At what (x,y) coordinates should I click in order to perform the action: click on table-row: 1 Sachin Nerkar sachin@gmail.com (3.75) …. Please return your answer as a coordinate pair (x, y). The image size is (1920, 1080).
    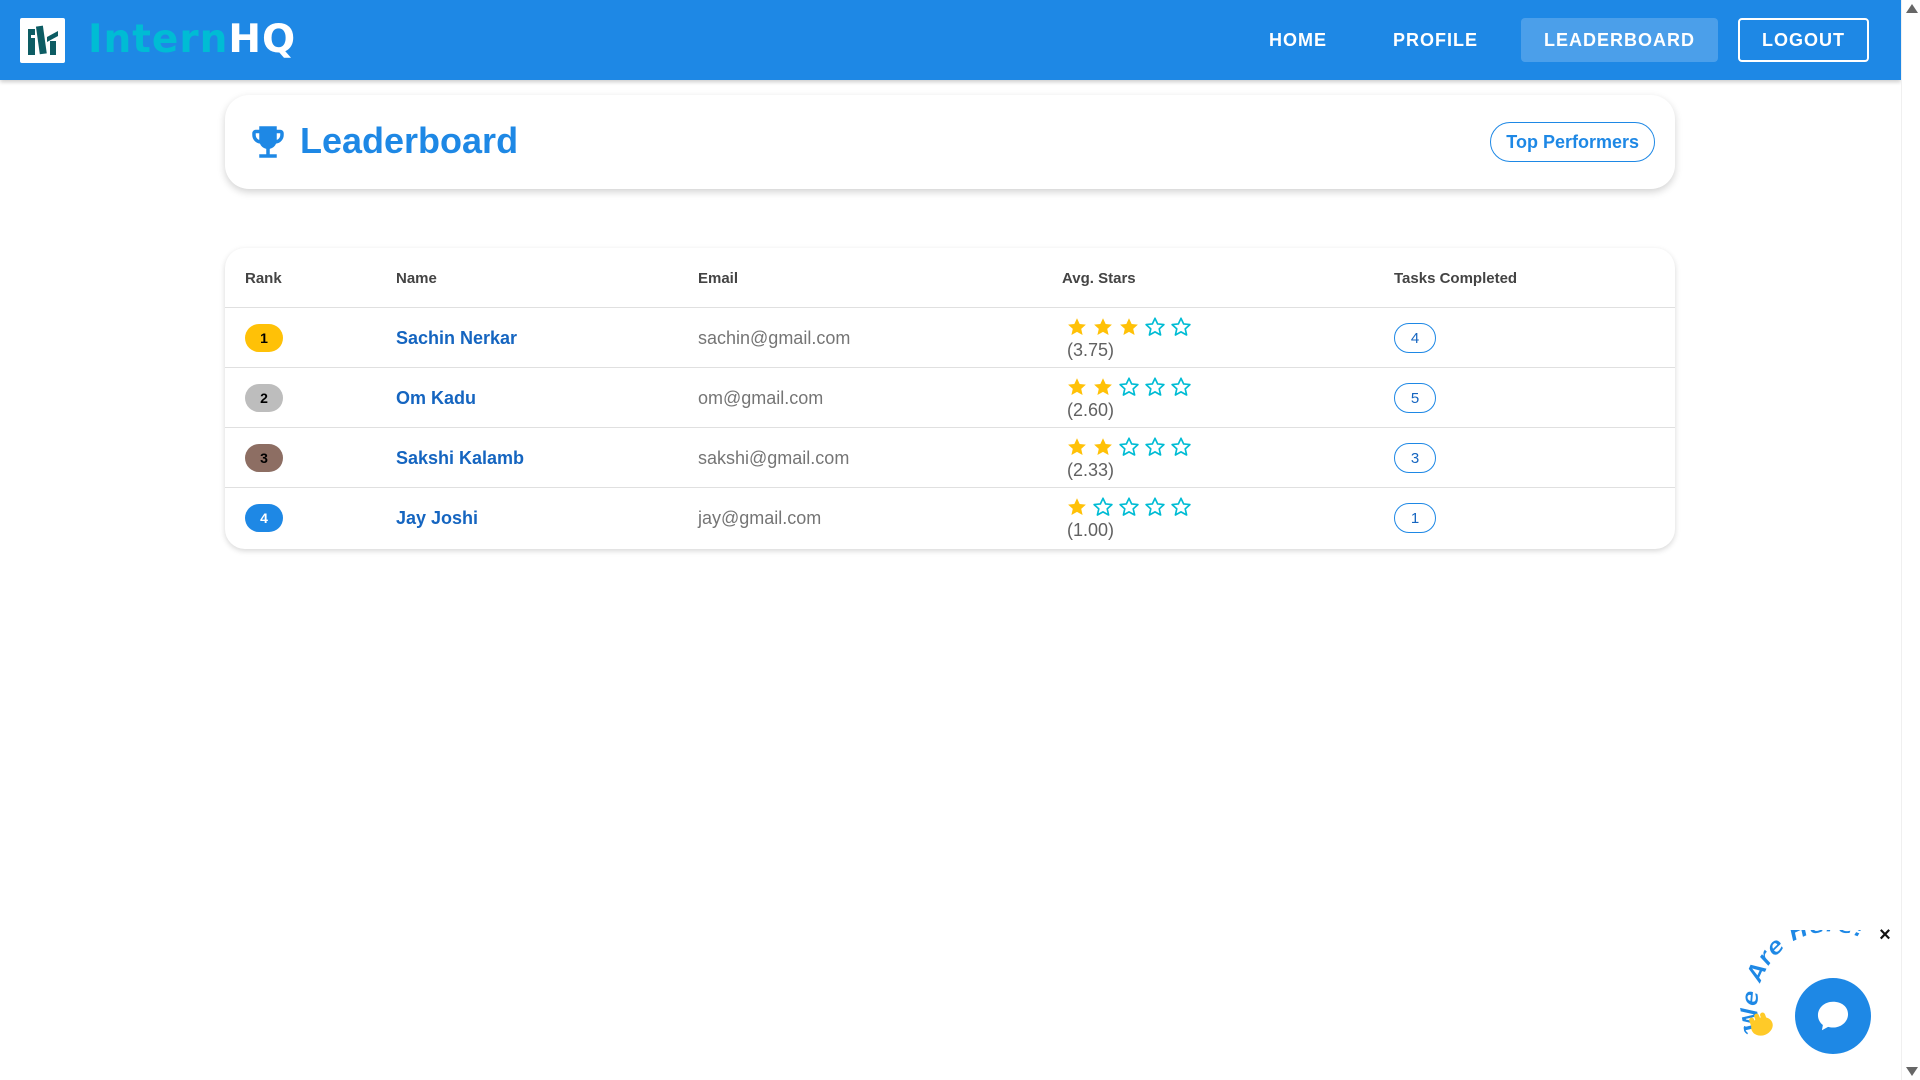
    Looking at the image, I should click on (950, 338).